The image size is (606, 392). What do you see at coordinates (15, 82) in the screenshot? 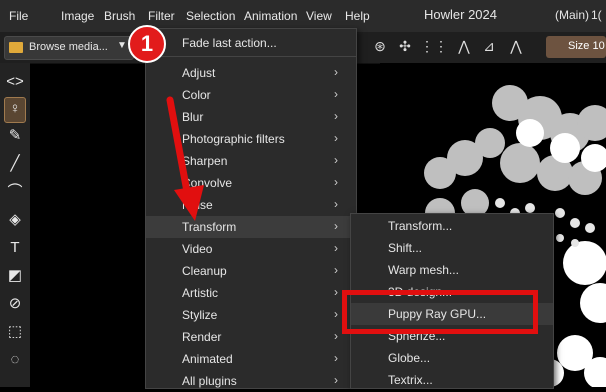
I see `expand-icon: <>` at bounding box center [15, 82].